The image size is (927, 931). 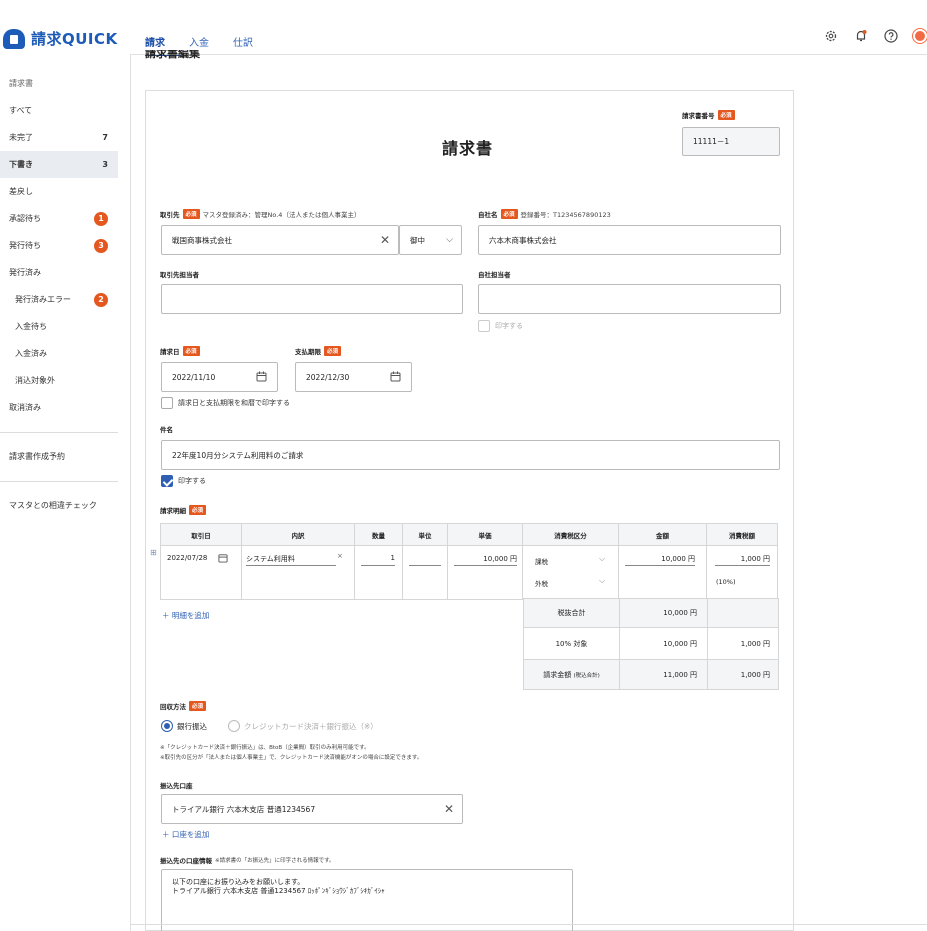 I want to click on sidebar-item-issue-error: 発行済みエラー 2, so click(x=59, y=299).